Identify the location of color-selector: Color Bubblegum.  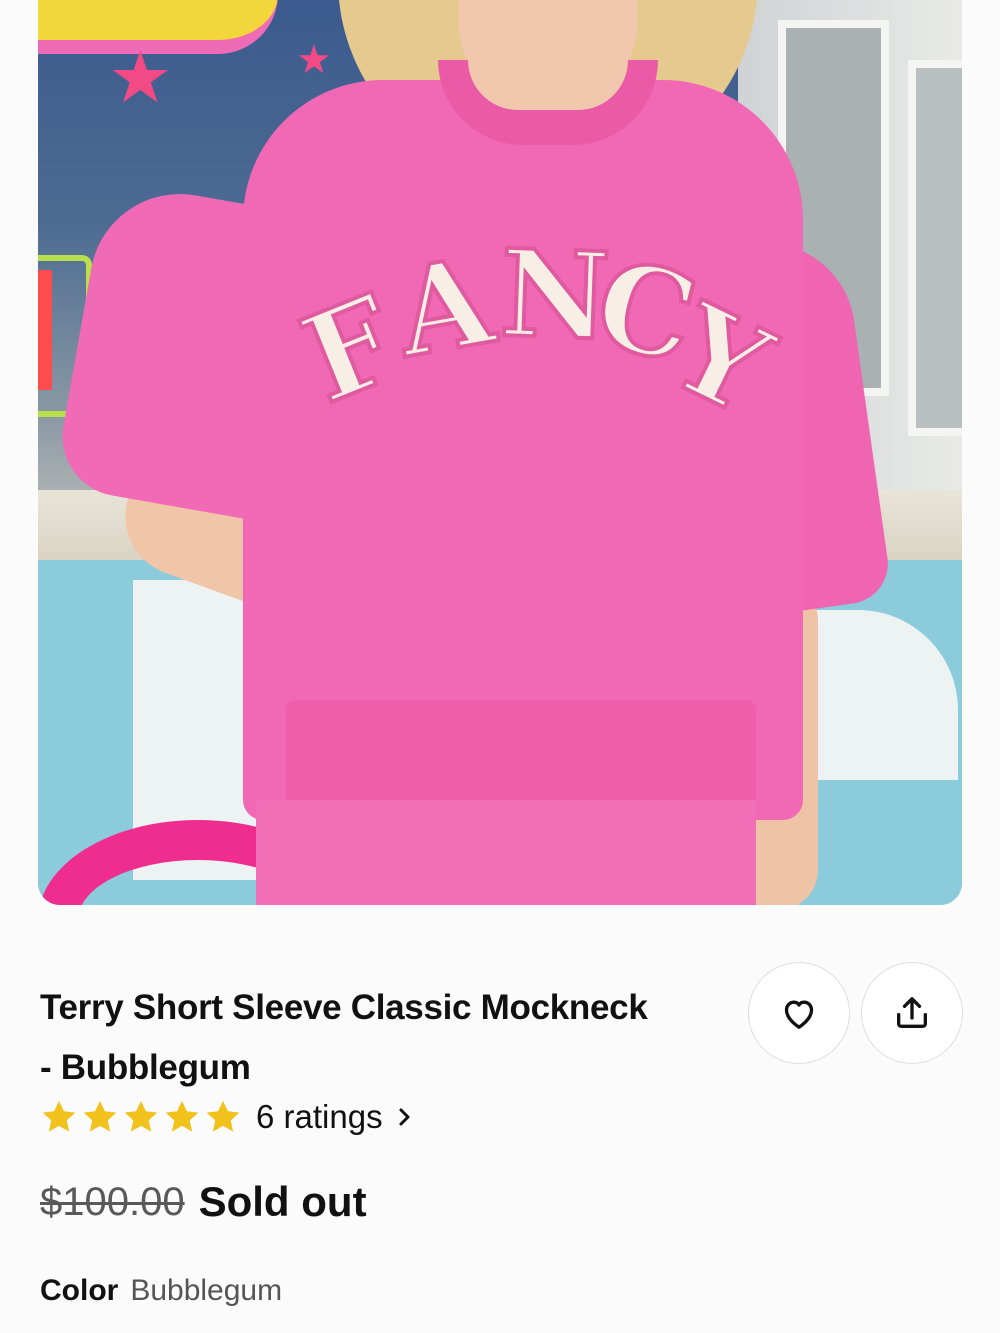
(161, 1296).